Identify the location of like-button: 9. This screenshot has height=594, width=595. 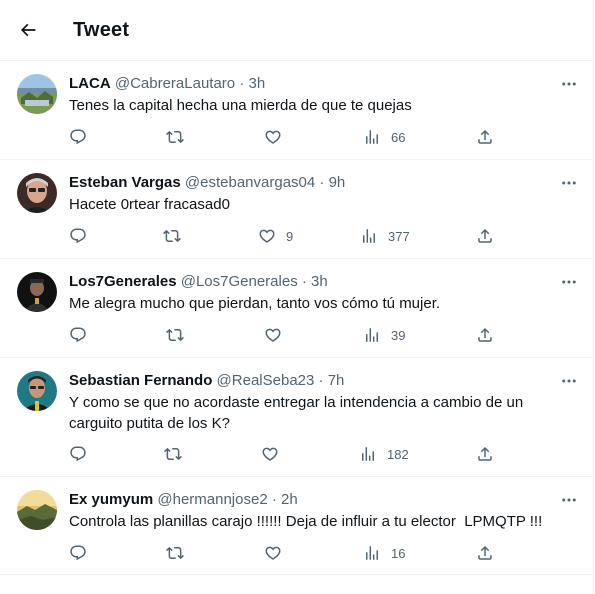
(275, 236).